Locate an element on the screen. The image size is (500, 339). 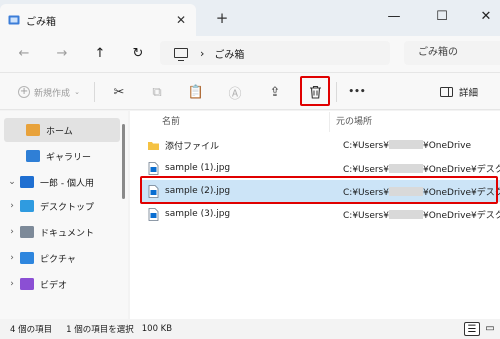
sidebar-item: › ビデオ is located at coordinates (62, 284).